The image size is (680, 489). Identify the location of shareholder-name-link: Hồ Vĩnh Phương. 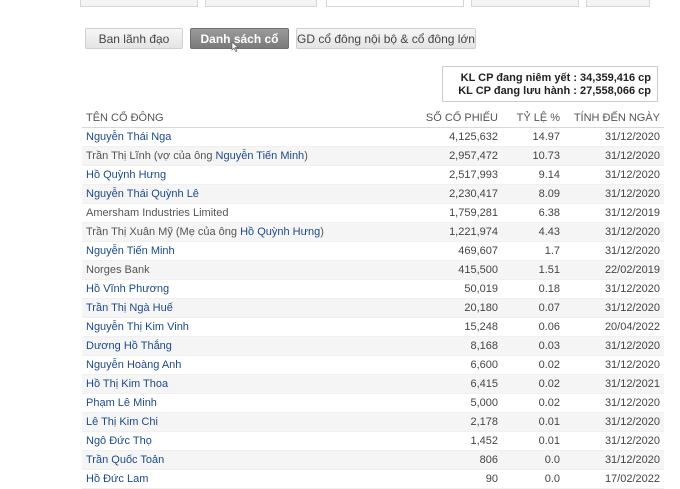
(127, 289).